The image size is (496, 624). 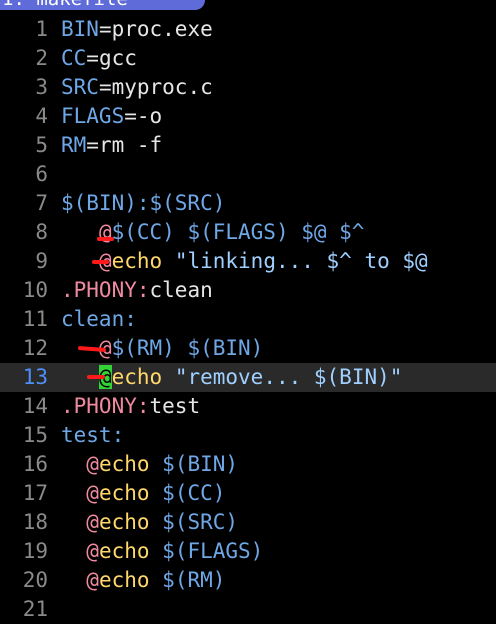 What do you see at coordinates (248, 29) in the screenshot?
I see `code-line: 1 BIN=proc.exe` at bounding box center [248, 29].